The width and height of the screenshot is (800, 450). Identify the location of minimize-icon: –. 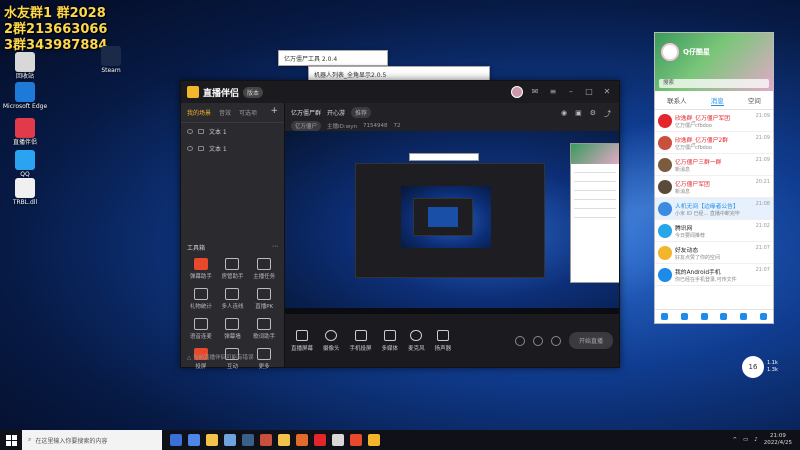
(571, 92).